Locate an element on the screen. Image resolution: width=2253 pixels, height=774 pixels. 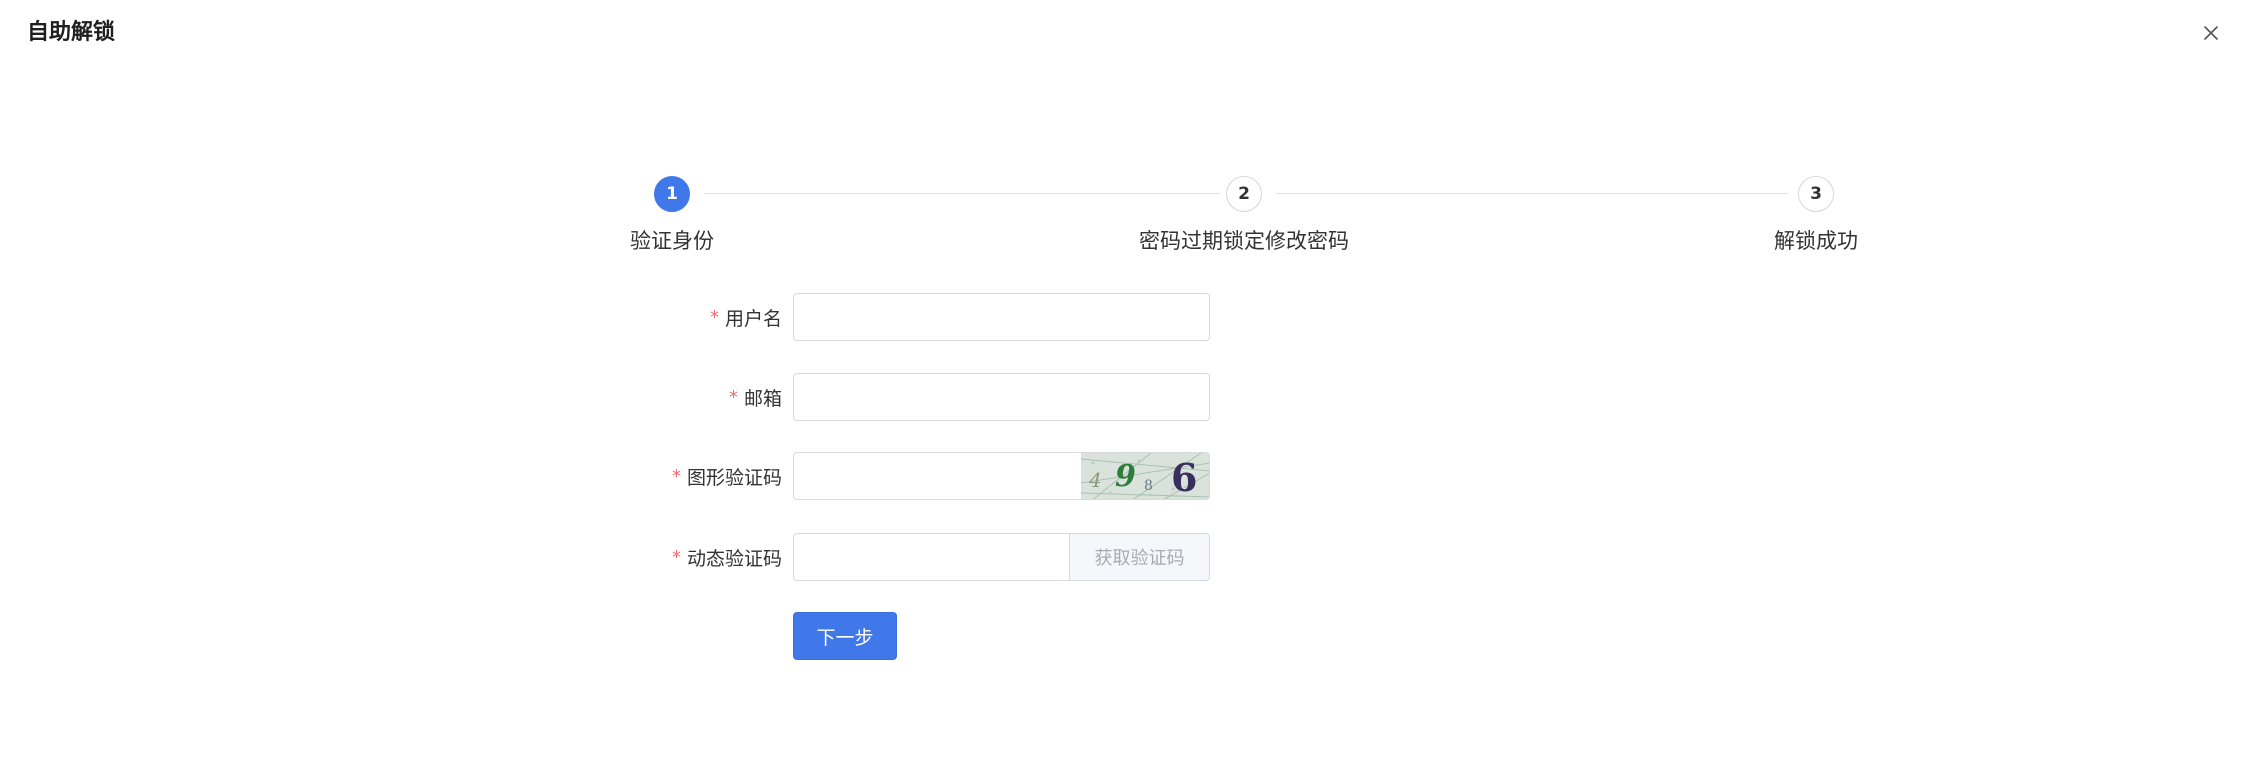
email-row: * 邮箱 is located at coordinates (1126, 397).